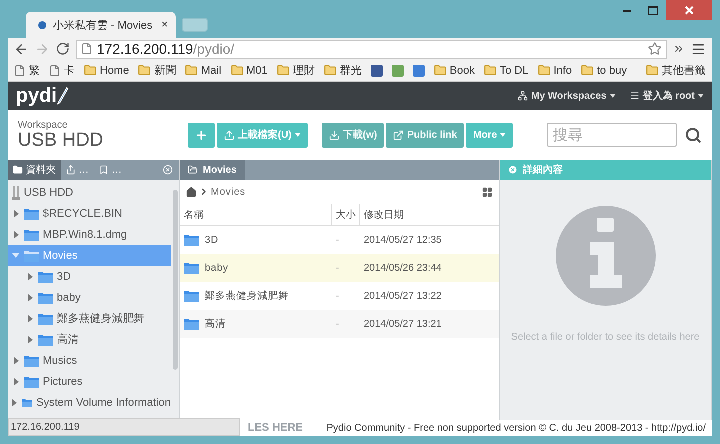 This screenshot has height=444, width=720. I want to click on bookmark-folder: Book, so click(462, 70).